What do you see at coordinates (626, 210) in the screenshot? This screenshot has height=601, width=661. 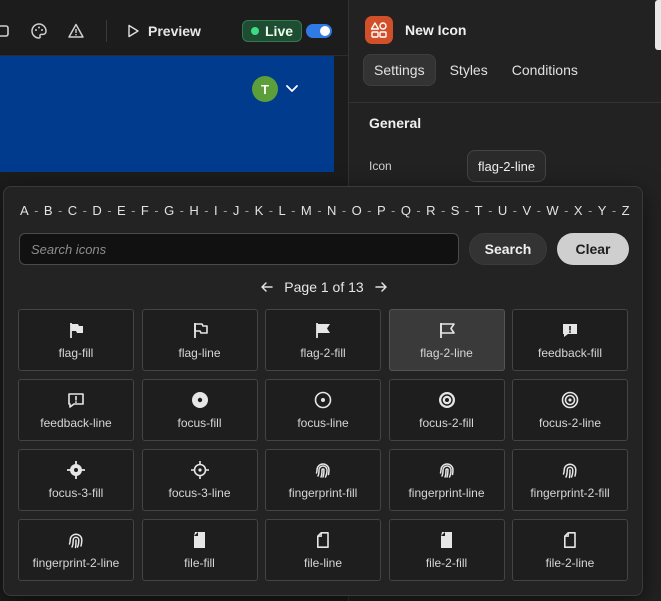 I see `alphabet-letter-z: Z` at bounding box center [626, 210].